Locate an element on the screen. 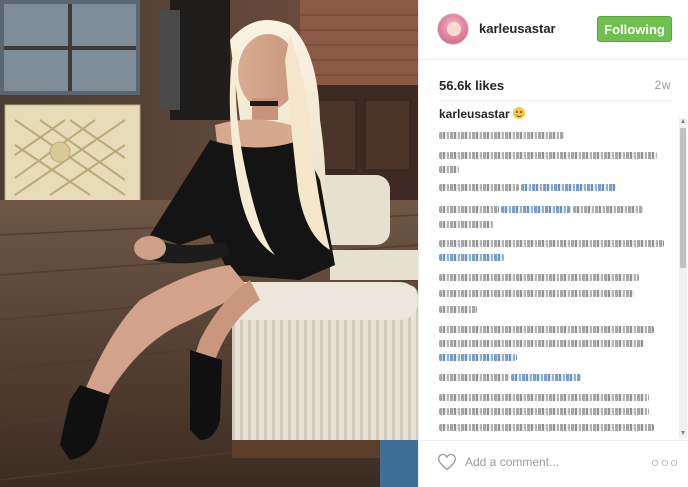 Image resolution: width=688 pixels, height=487 pixels. divider is located at coordinates (555, 100).